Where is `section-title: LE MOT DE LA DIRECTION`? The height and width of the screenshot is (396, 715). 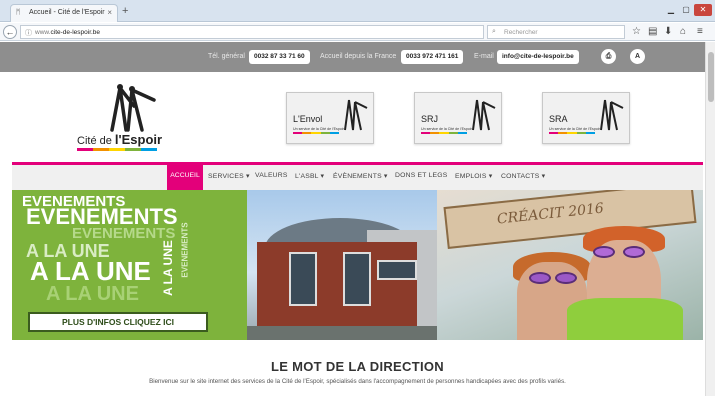 section-title: LE MOT DE LA DIRECTION is located at coordinates (357, 366).